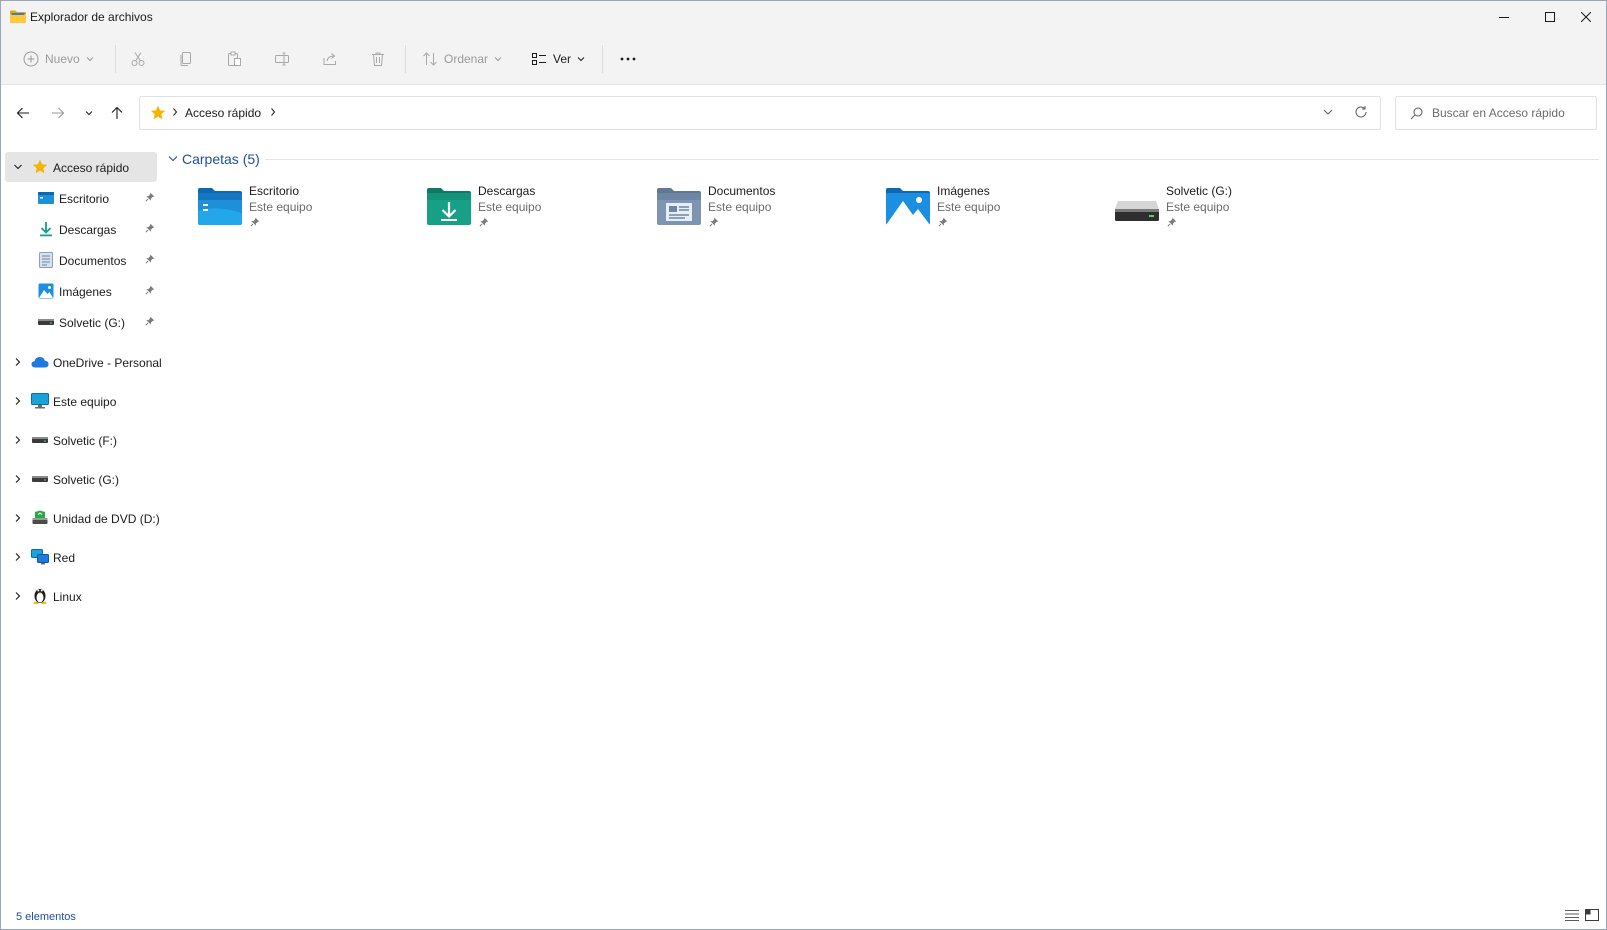  Describe the element at coordinates (308, 211) in the screenshot. I see `folder-tile-escritorio: Escritorio Este equipo` at that location.